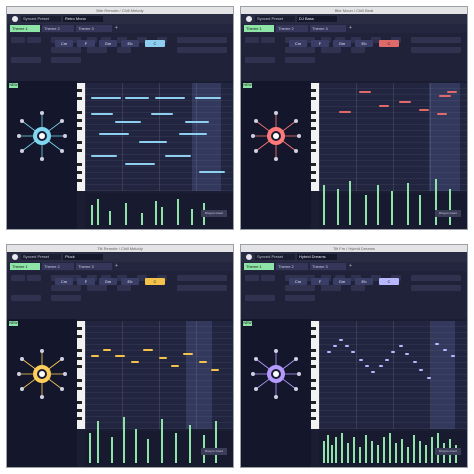 The height and width of the screenshot is (474, 474). I want to click on tab-theme-2: Theme 2, so click(292, 28).